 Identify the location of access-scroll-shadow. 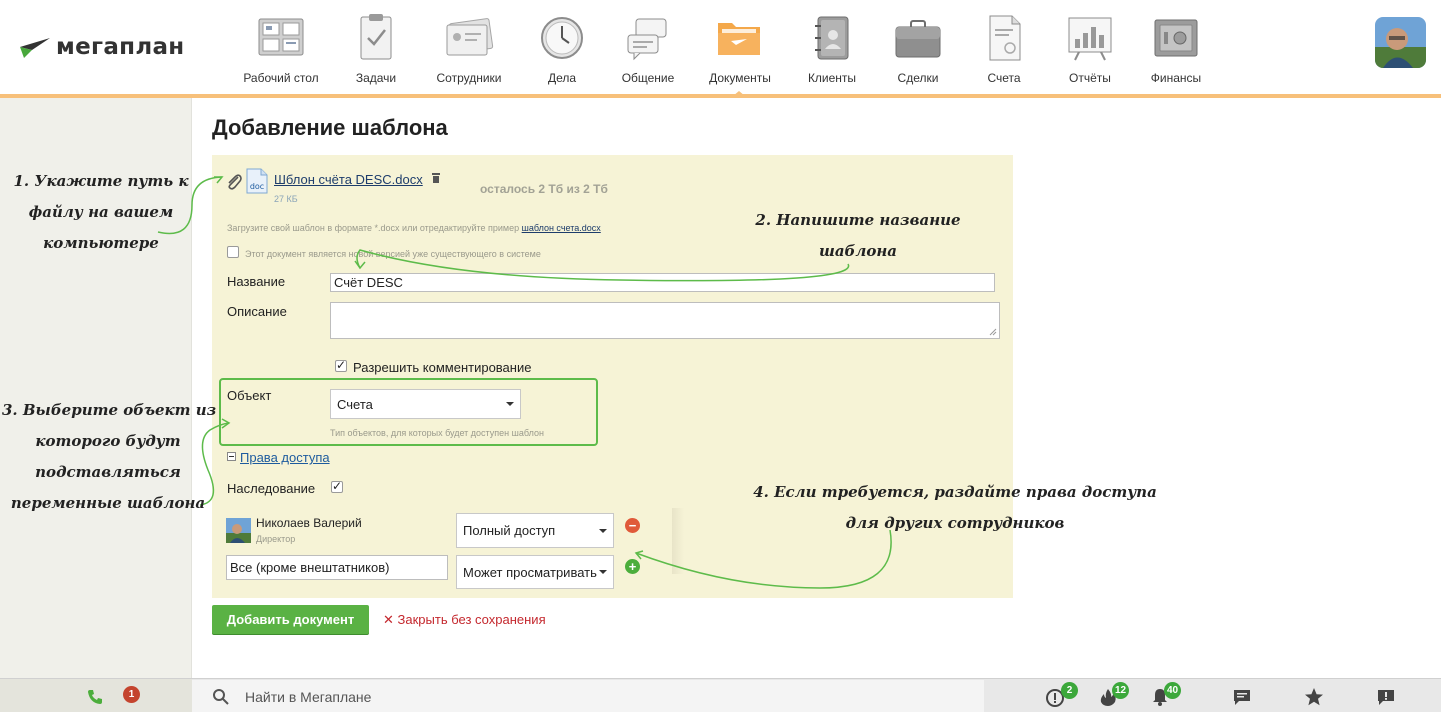
(678, 541).